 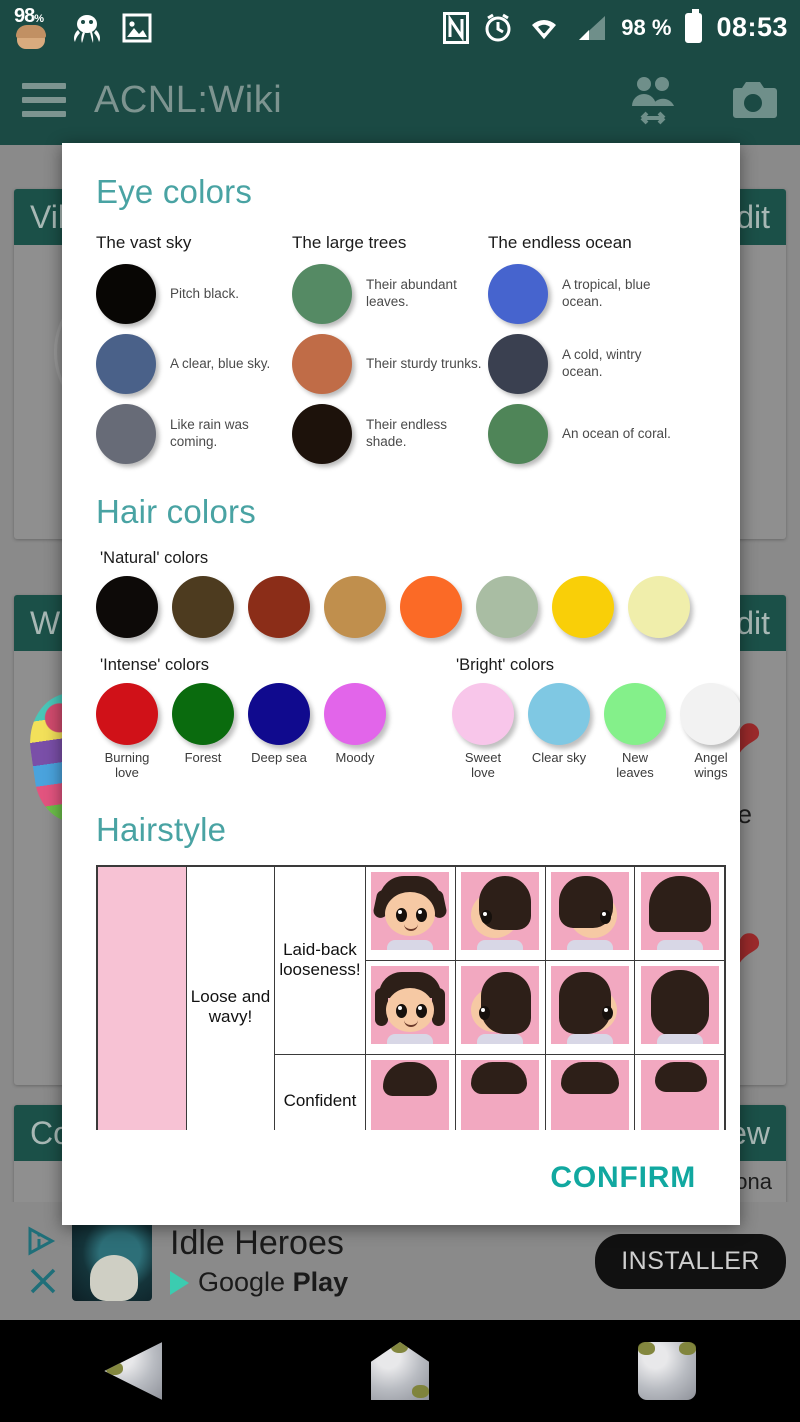 I want to click on eye-swatch-label: Their endless shade., so click(x=407, y=433).